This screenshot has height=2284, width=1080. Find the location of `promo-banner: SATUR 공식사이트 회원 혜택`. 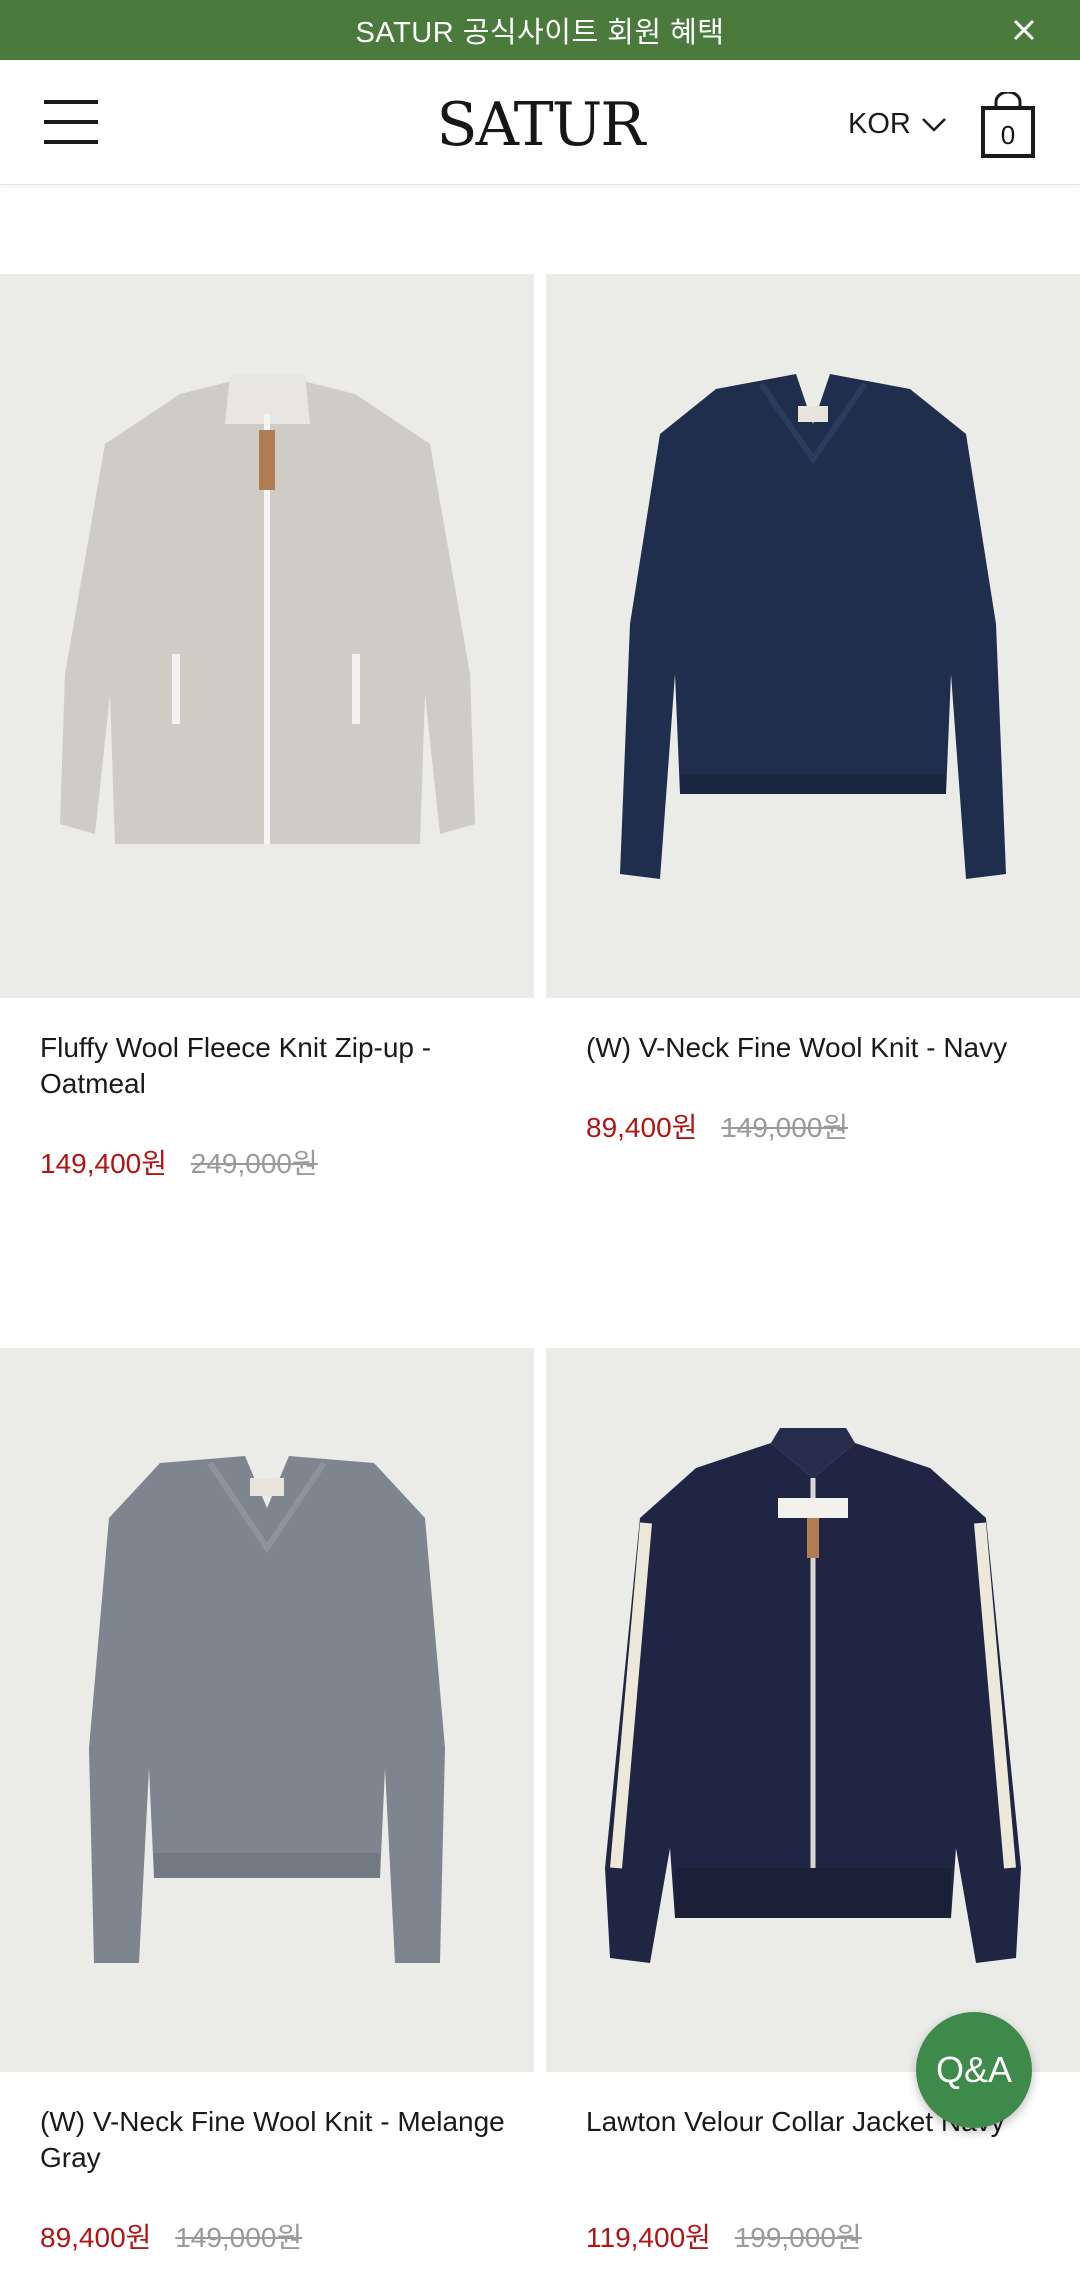

promo-banner: SATUR 공식사이트 회원 혜택 is located at coordinates (540, 30).